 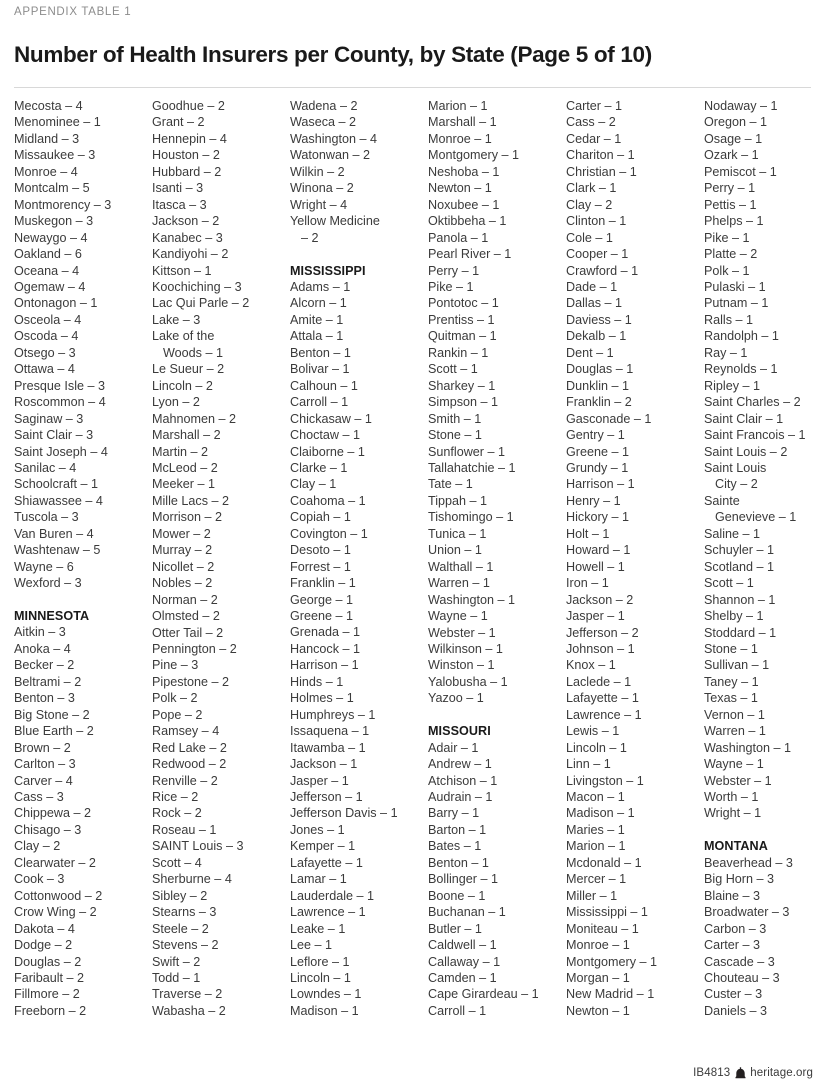 I want to click on county-entry: Big Horn – 3, so click(x=739, y=879).